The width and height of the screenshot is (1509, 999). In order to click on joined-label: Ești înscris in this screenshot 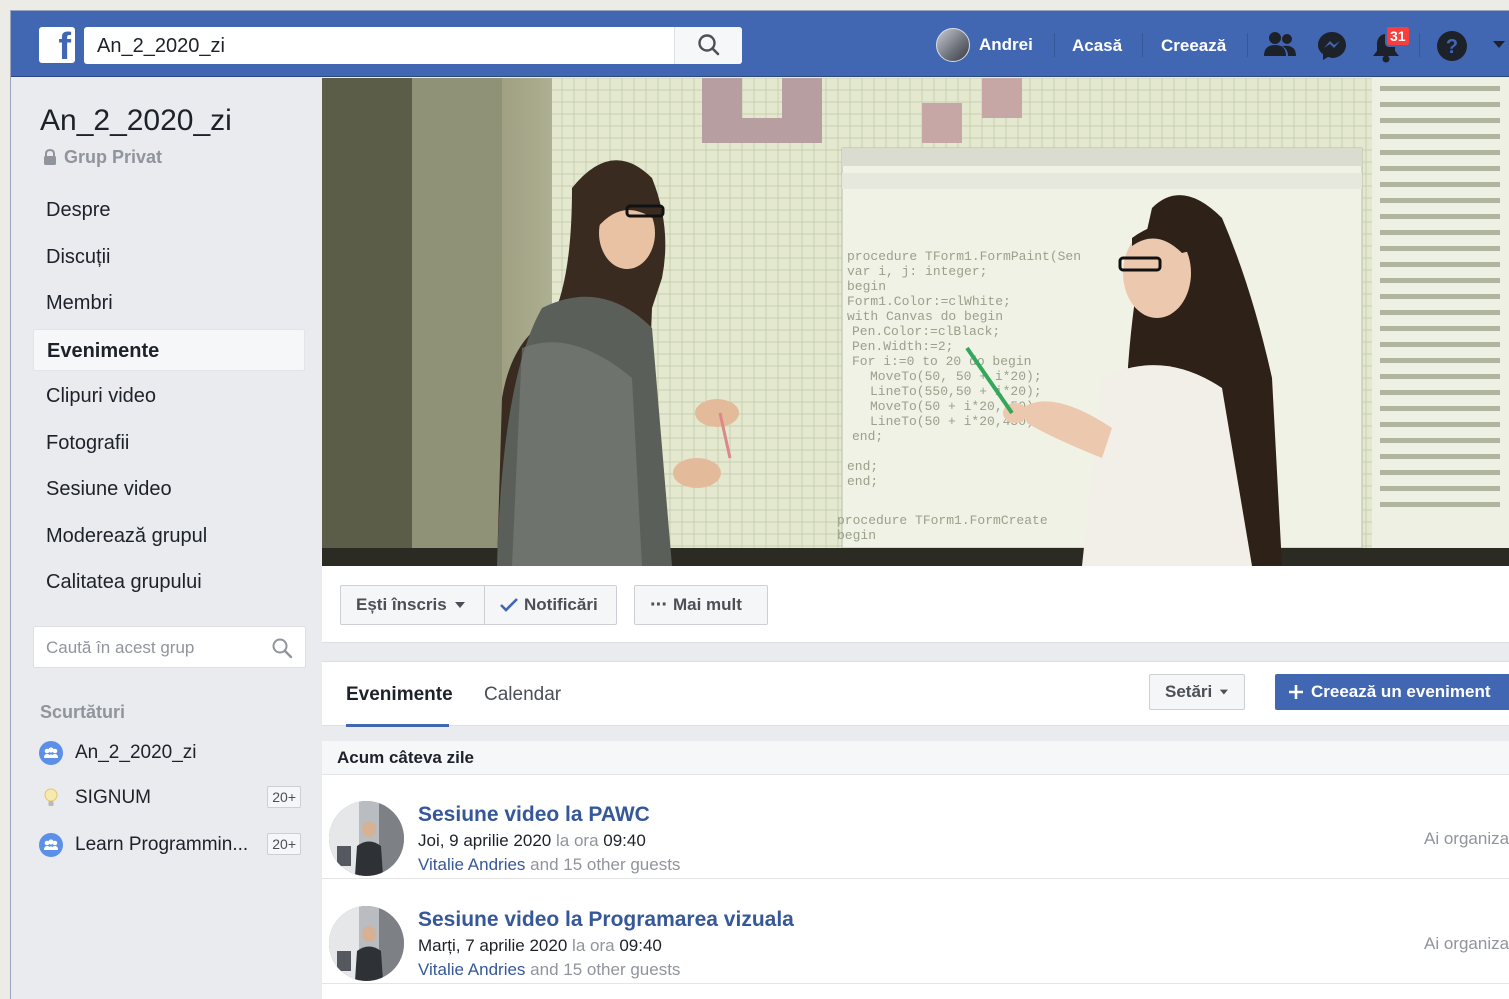, I will do `click(401, 604)`.